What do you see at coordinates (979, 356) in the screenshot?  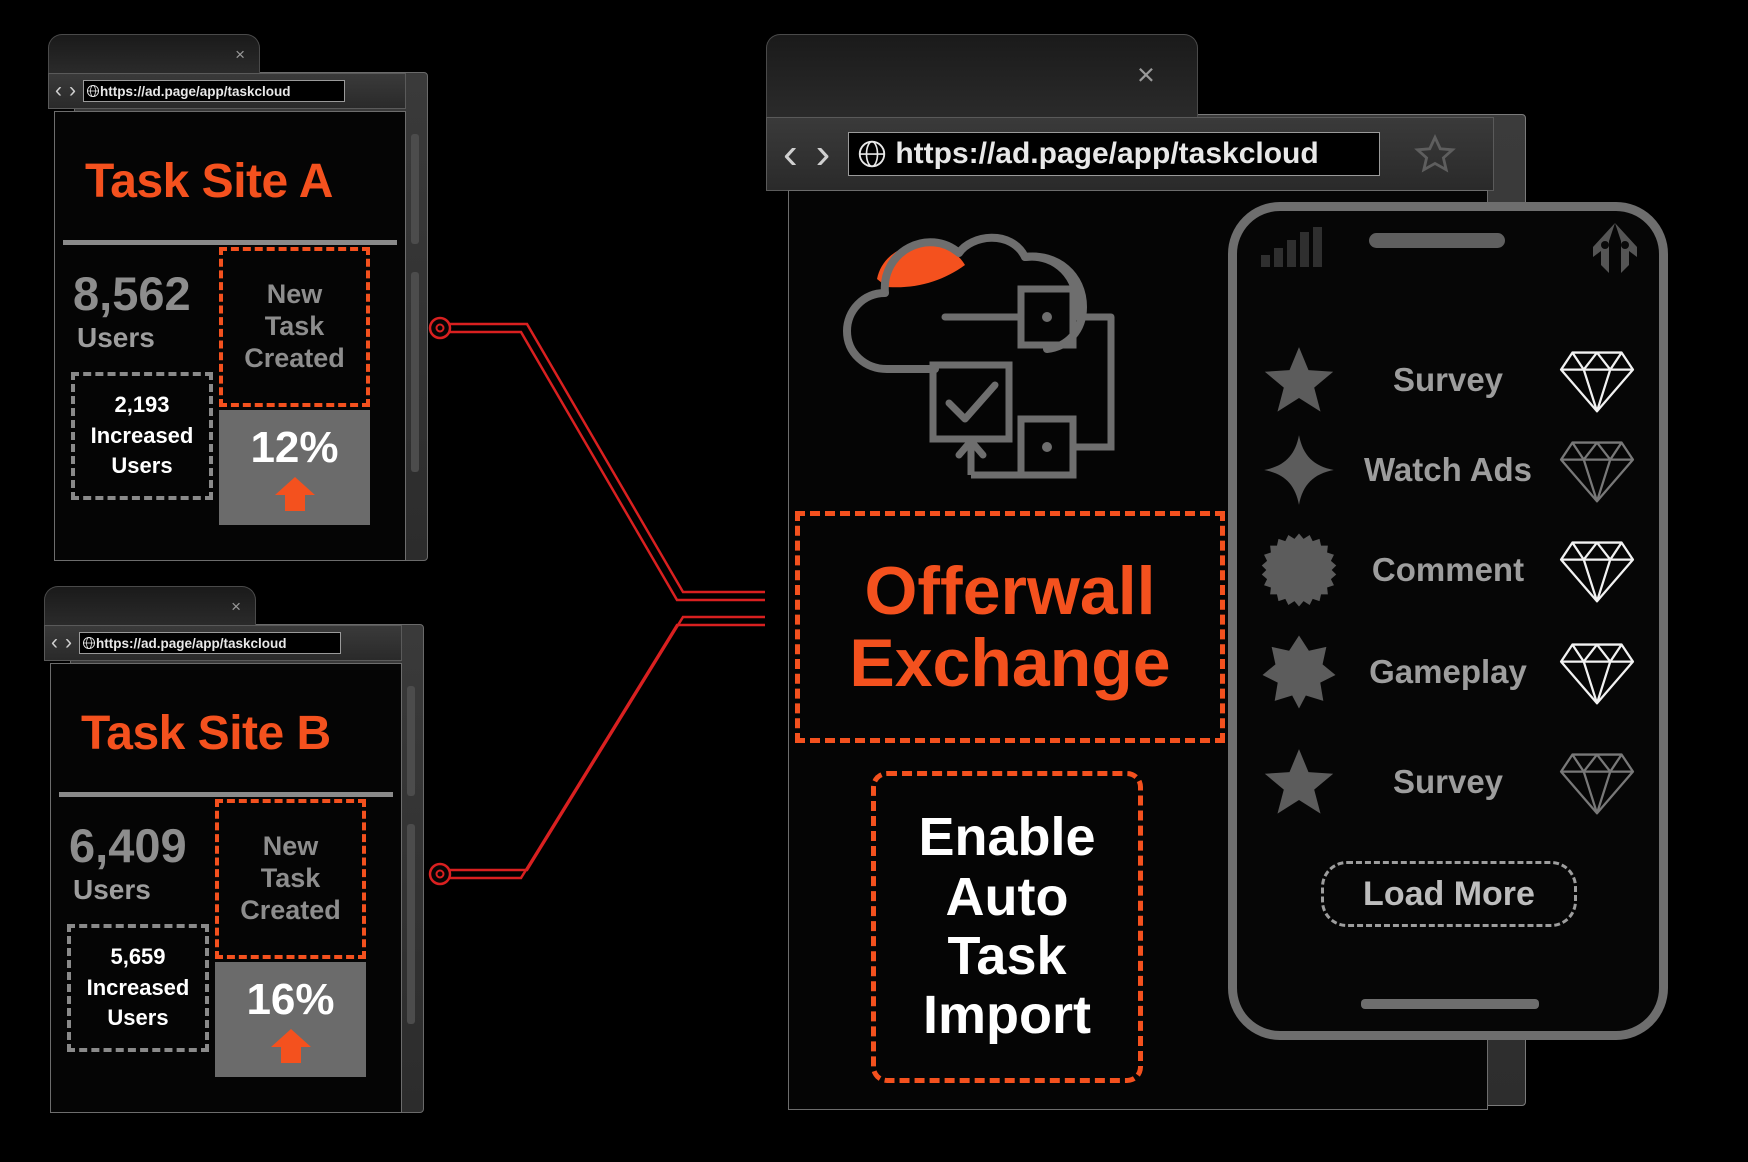 I see `cloud-task-network-icon` at bounding box center [979, 356].